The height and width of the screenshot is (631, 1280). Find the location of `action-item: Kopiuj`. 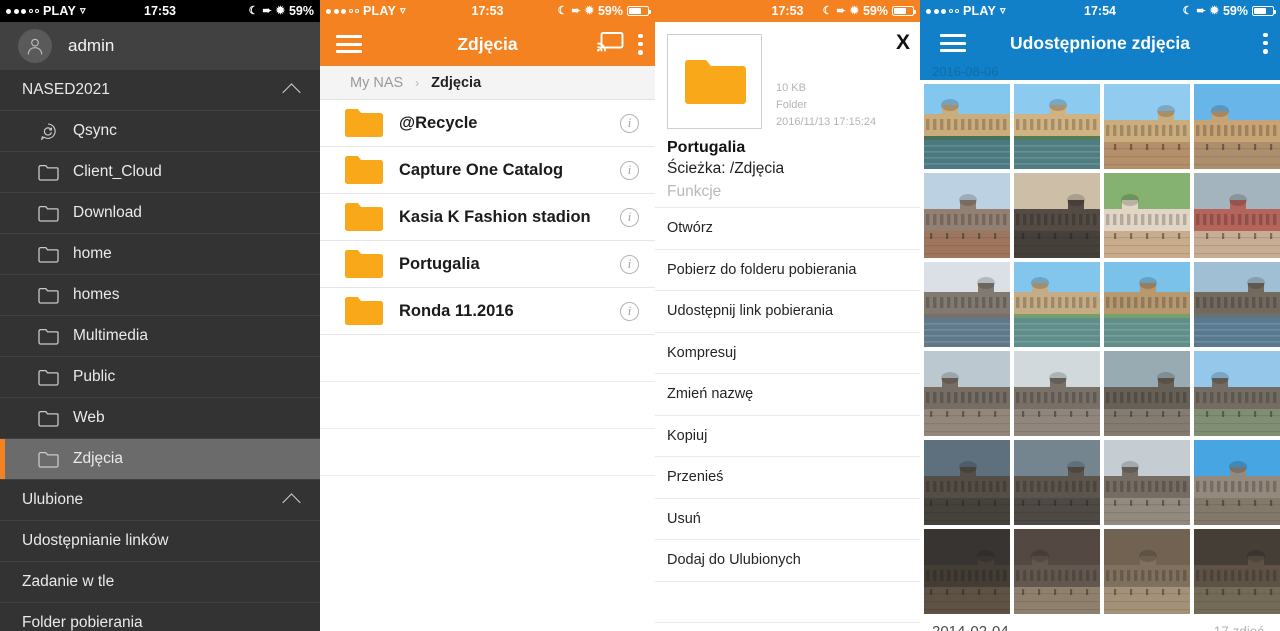

action-item: Kopiuj is located at coordinates (787, 435).